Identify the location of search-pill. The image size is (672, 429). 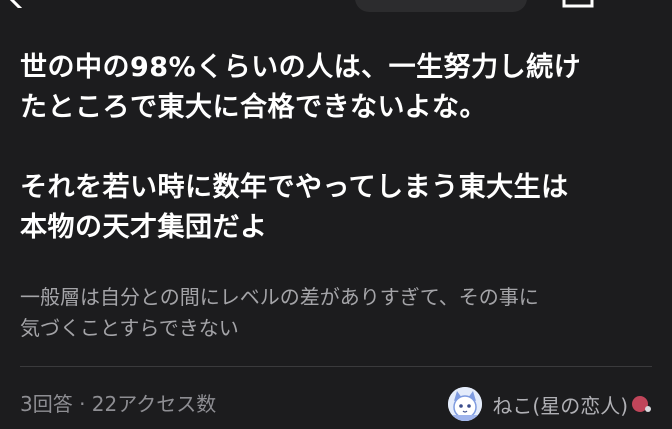
(441, 6).